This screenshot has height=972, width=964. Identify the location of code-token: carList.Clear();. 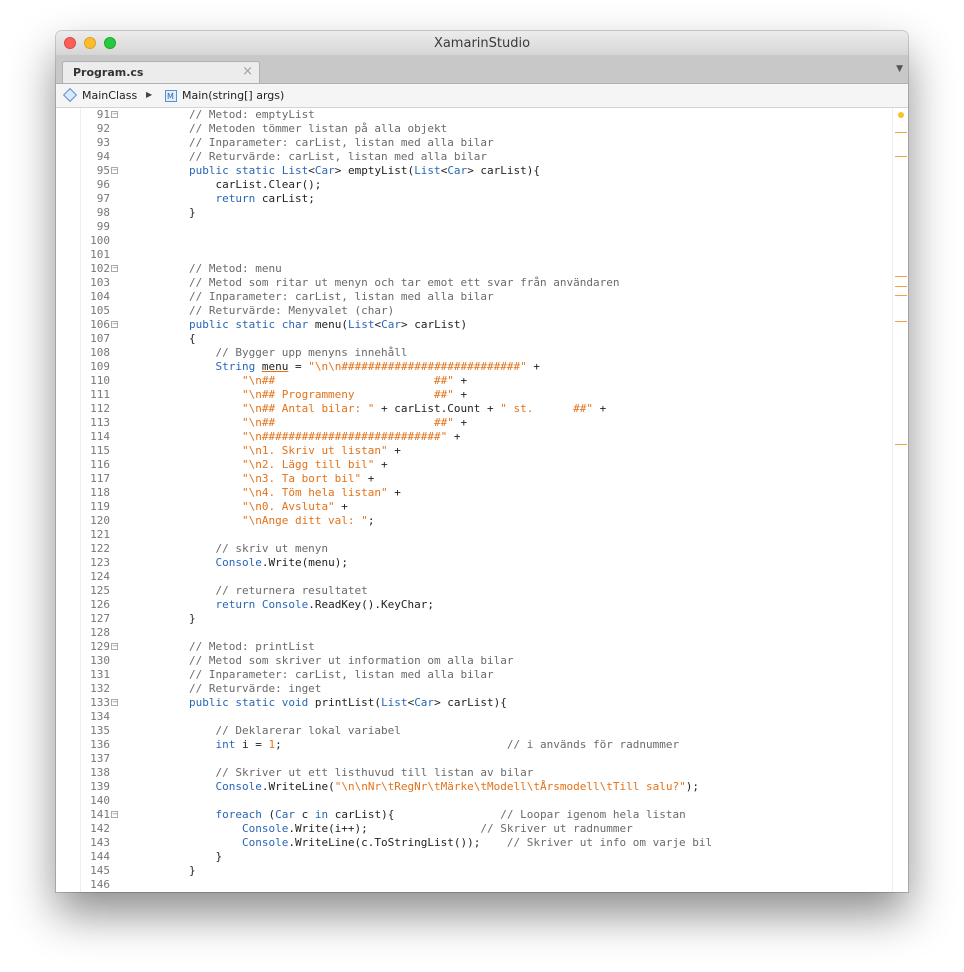
(229, 184).